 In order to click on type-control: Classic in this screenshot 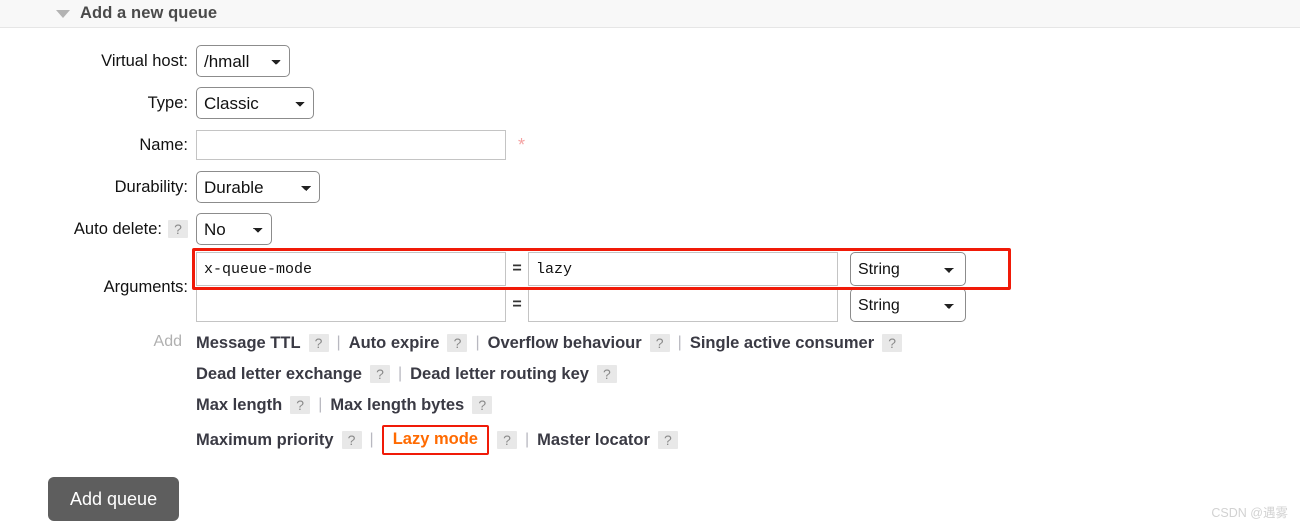, I will do `click(255, 103)`.